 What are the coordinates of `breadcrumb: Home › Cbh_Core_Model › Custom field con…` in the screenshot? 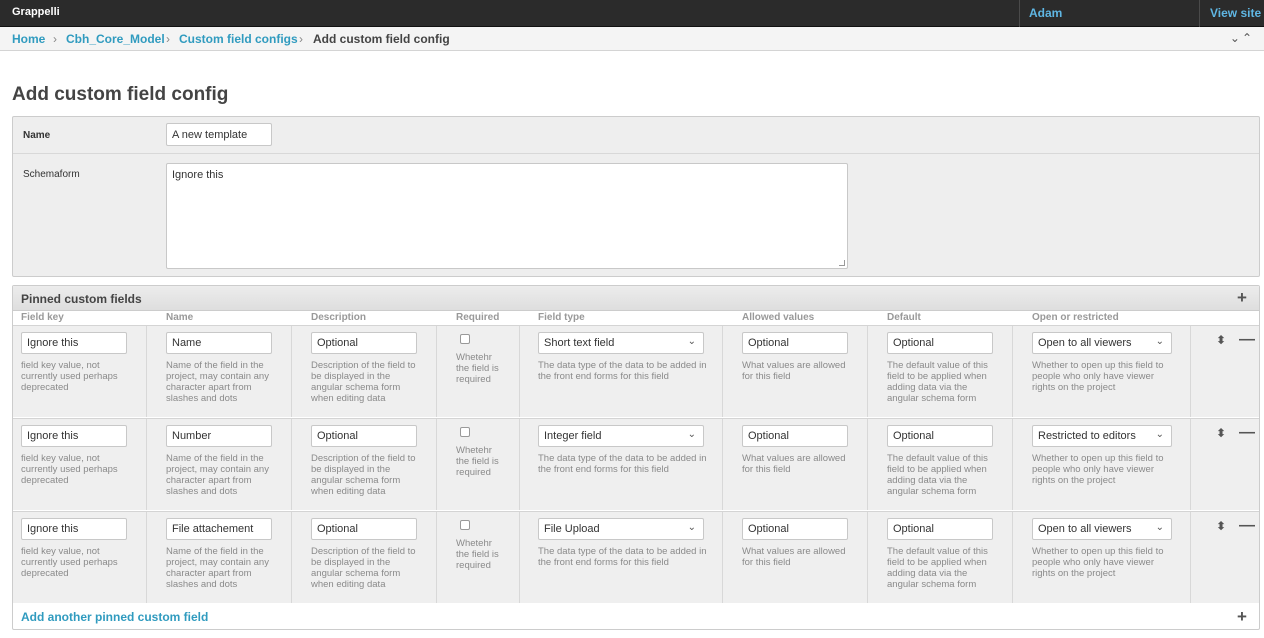 It's located at (632, 39).